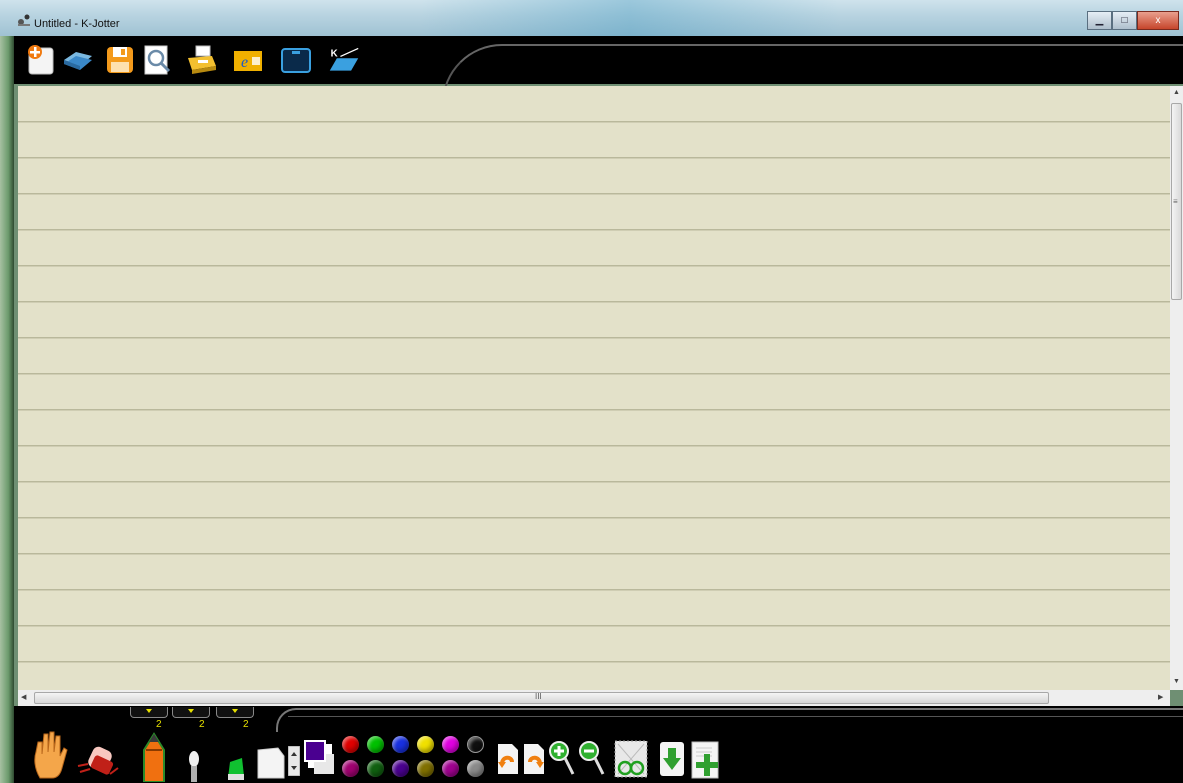 Image resolution: width=1183 pixels, height=783 pixels. What do you see at coordinates (425, 744) in the screenshot?
I see `color-yellow` at bounding box center [425, 744].